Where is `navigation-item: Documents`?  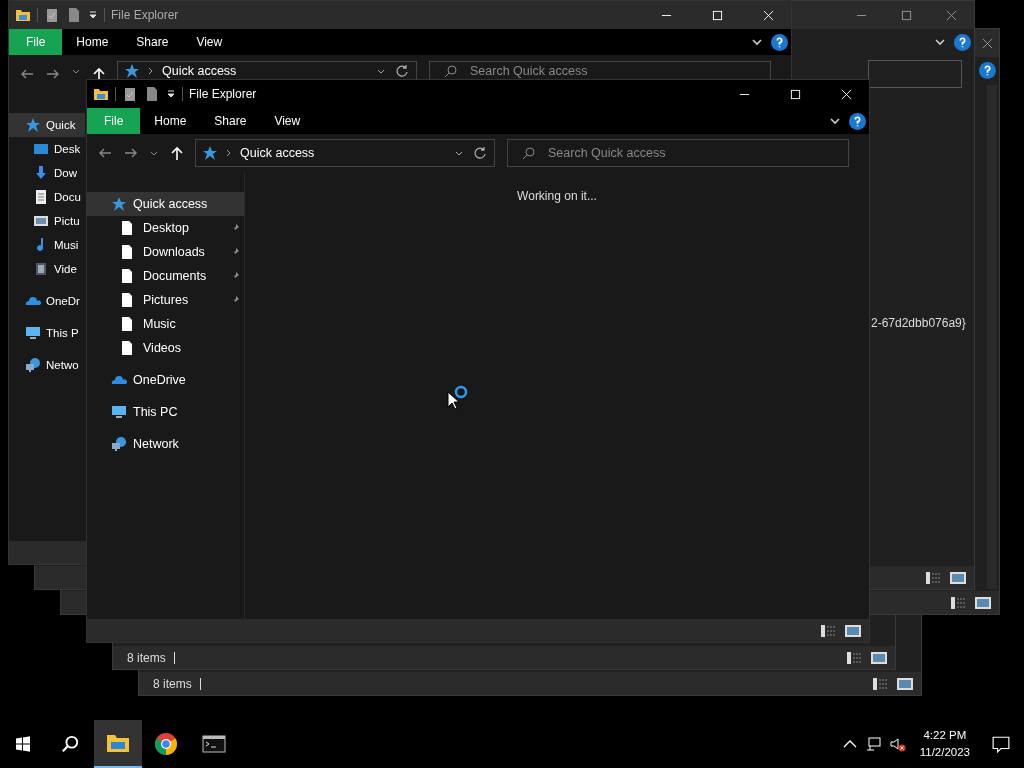
navigation-item: Documents is located at coordinates (165, 276).